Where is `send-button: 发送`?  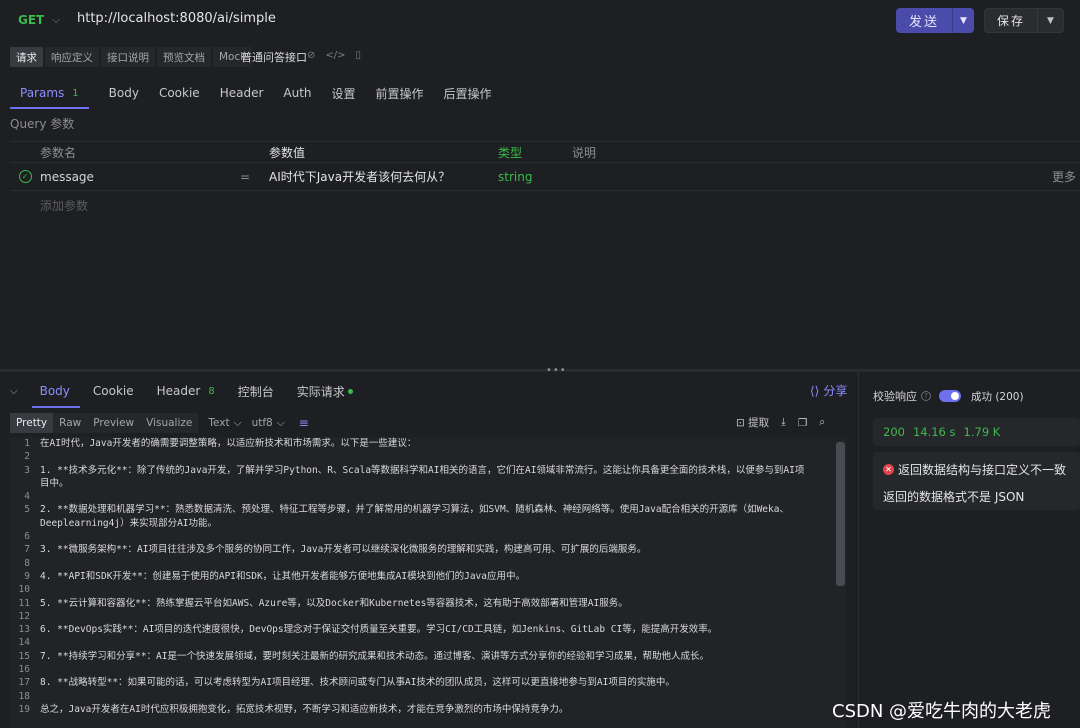 send-button: 发送 is located at coordinates (924, 20).